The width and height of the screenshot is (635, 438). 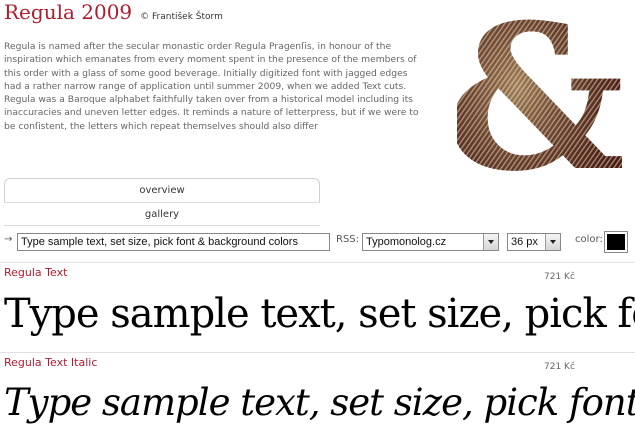 What do you see at coordinates (589, 239) in the screenshot?
I see `color-label: color:` at bounding box center [589, 239].